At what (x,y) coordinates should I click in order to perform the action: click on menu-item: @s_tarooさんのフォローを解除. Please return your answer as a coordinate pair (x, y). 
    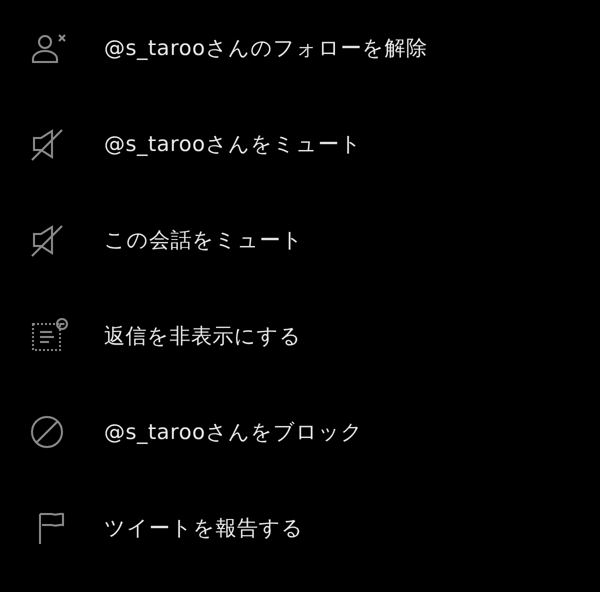
    Looking at the image, I should click on (266, 48).